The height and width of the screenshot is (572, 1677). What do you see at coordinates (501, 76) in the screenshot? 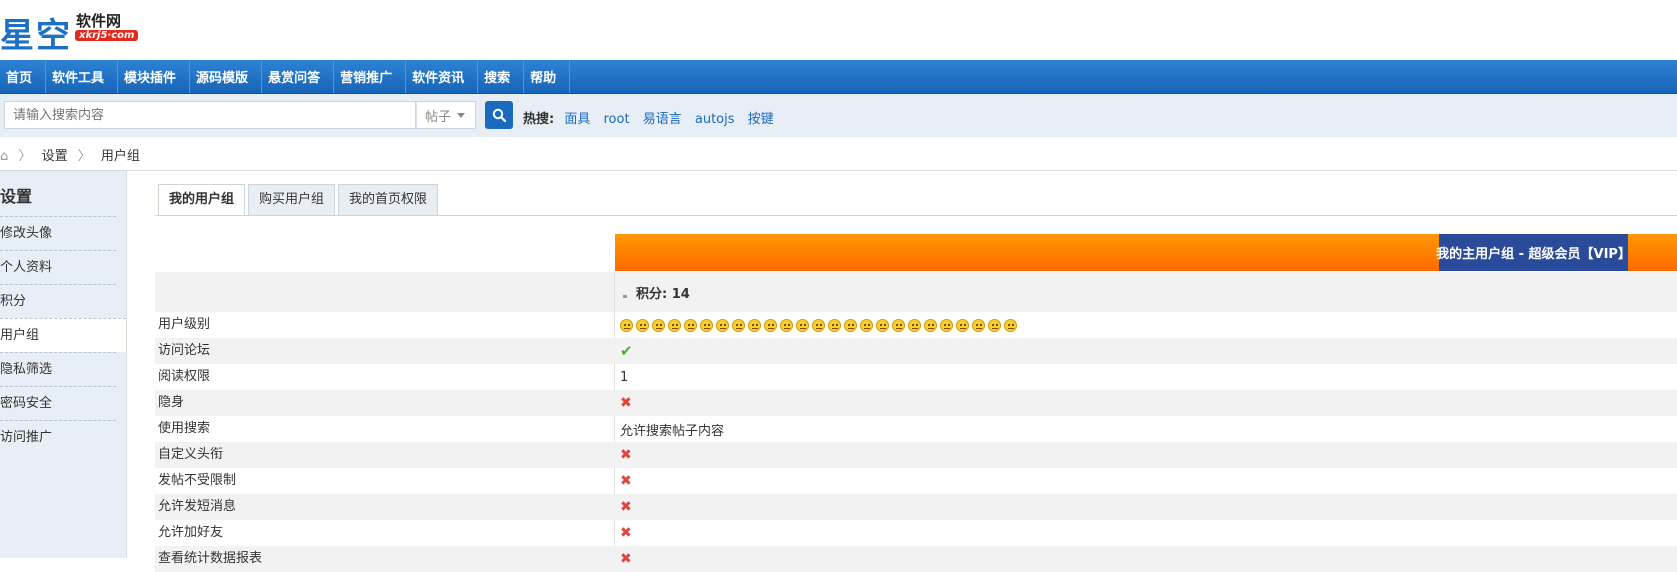
I see `nav-item-search: 搜索` at bounding box center [501, 76].